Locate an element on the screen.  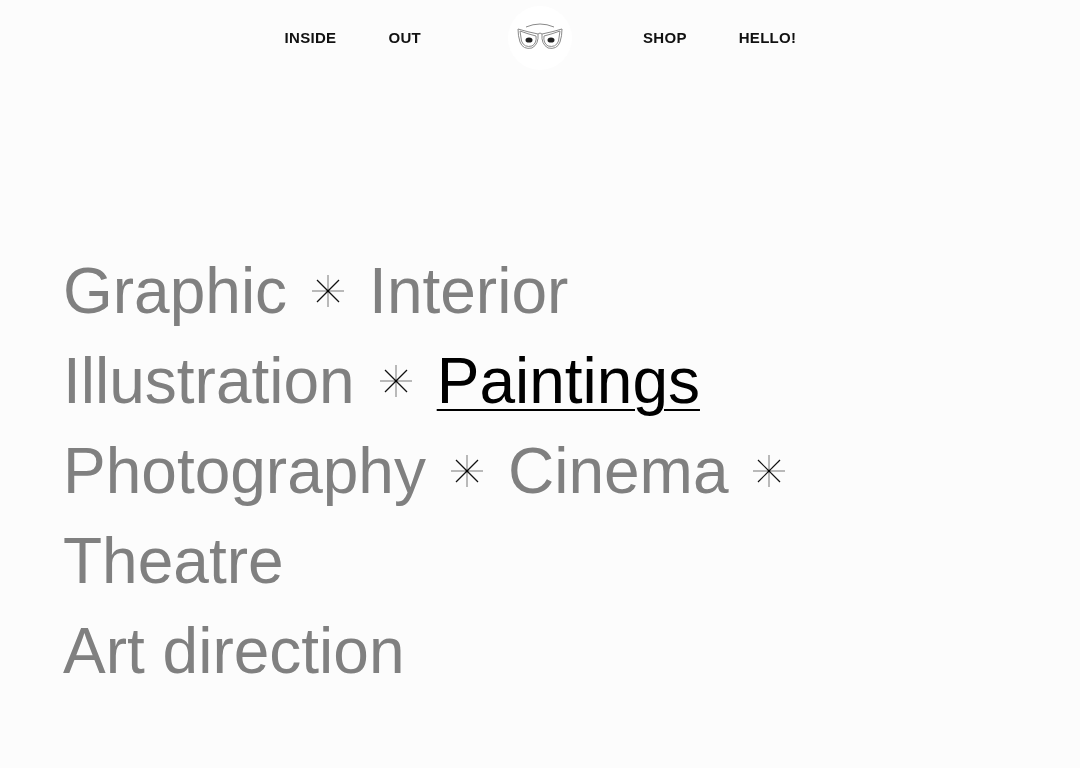
category-link: Art direction is located at coordinates (234, 651).